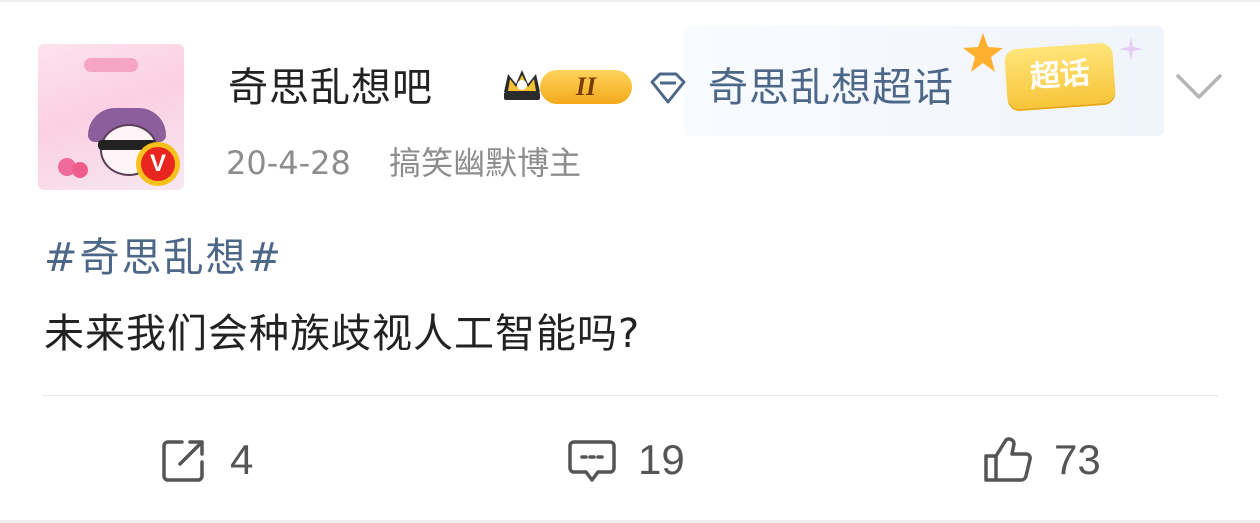 This screenshot has width=1260, height=523. Describe the element at coordinates (1199, 86) in the screenshot. I see `chevron-down-icon` at that location.